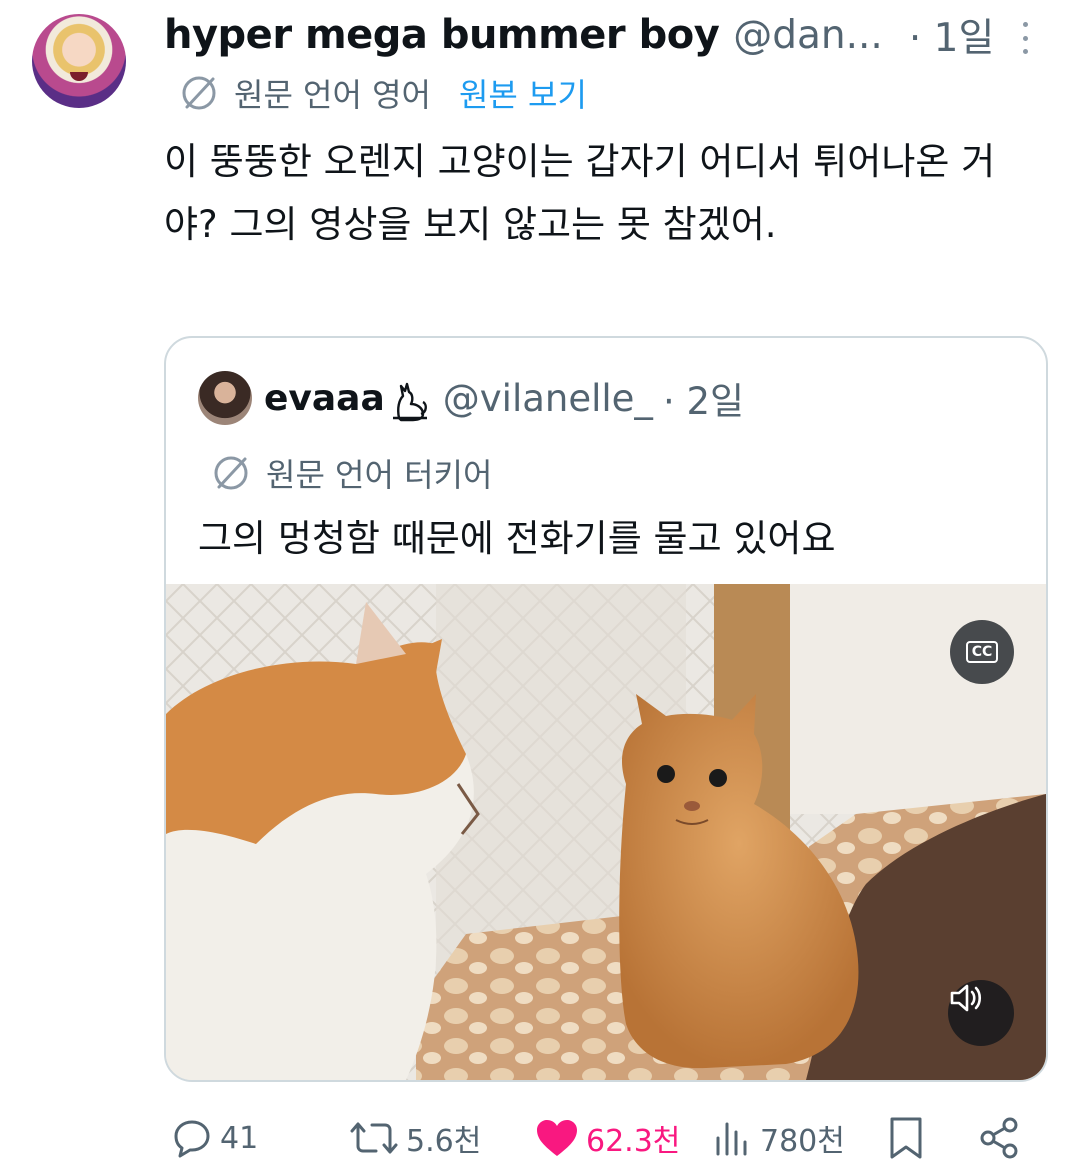 The image size is (1080, 1175). What do you see at coordinates (239, 1138) in the screenshot?
I see `reply-count: 41` at bounding box center [239, 1138].